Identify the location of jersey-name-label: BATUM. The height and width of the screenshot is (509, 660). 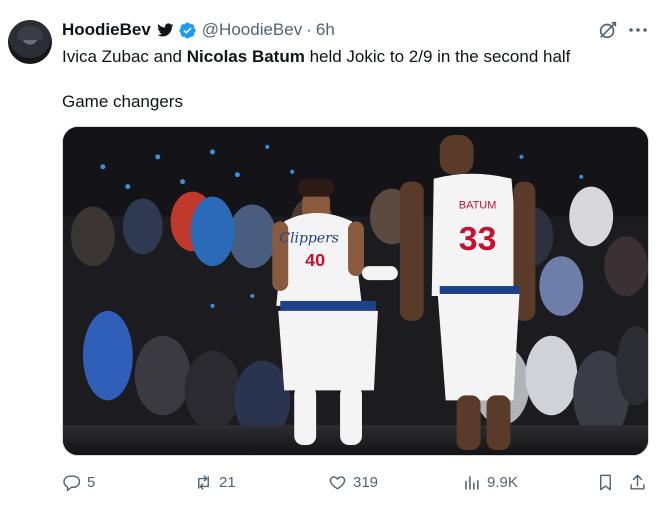
(478, 206).